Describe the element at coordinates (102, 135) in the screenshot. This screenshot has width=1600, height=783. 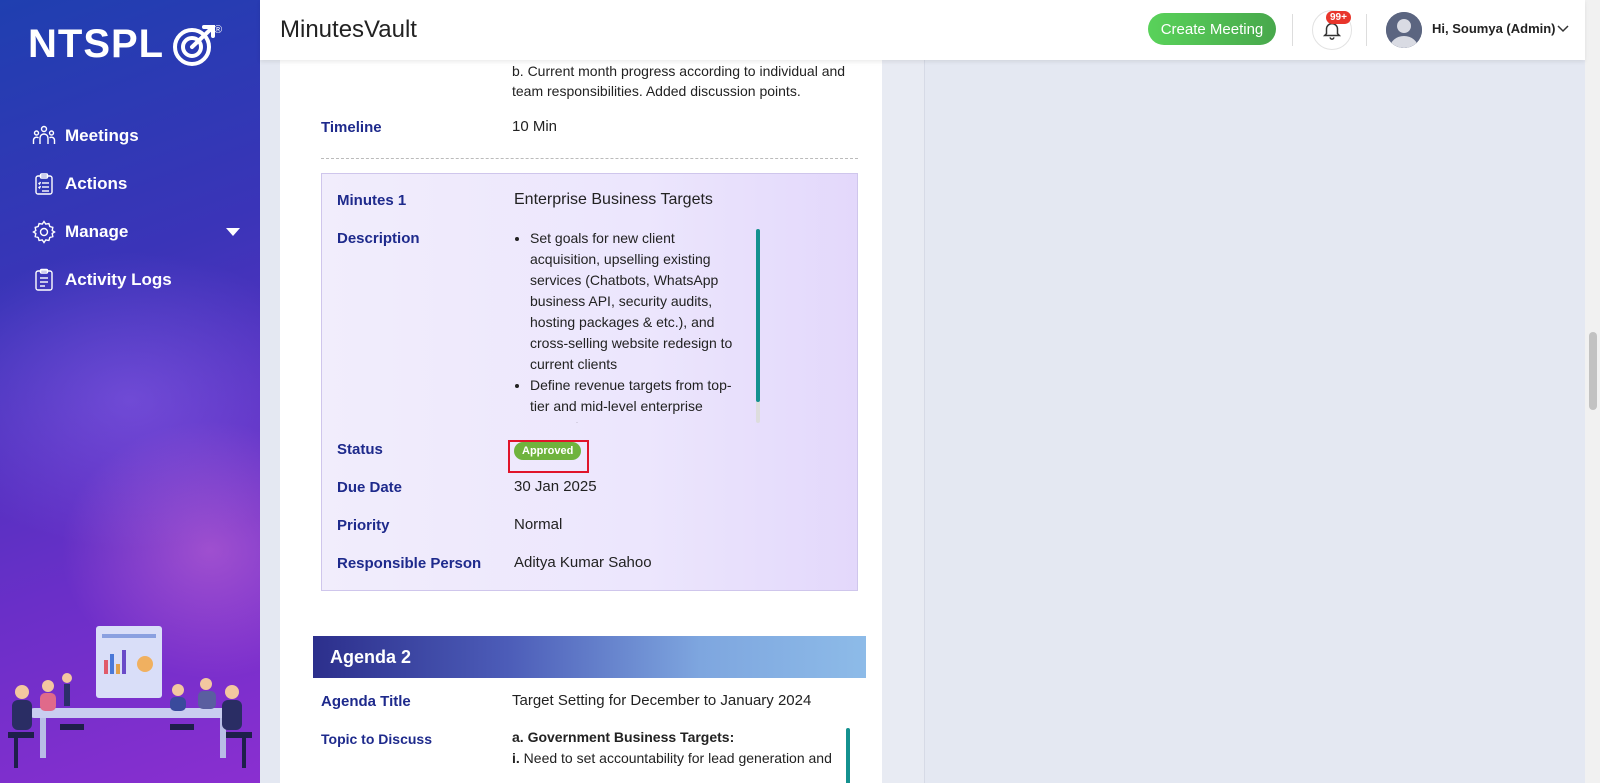
I see `sidebar-item-label: Meetings` at that location.